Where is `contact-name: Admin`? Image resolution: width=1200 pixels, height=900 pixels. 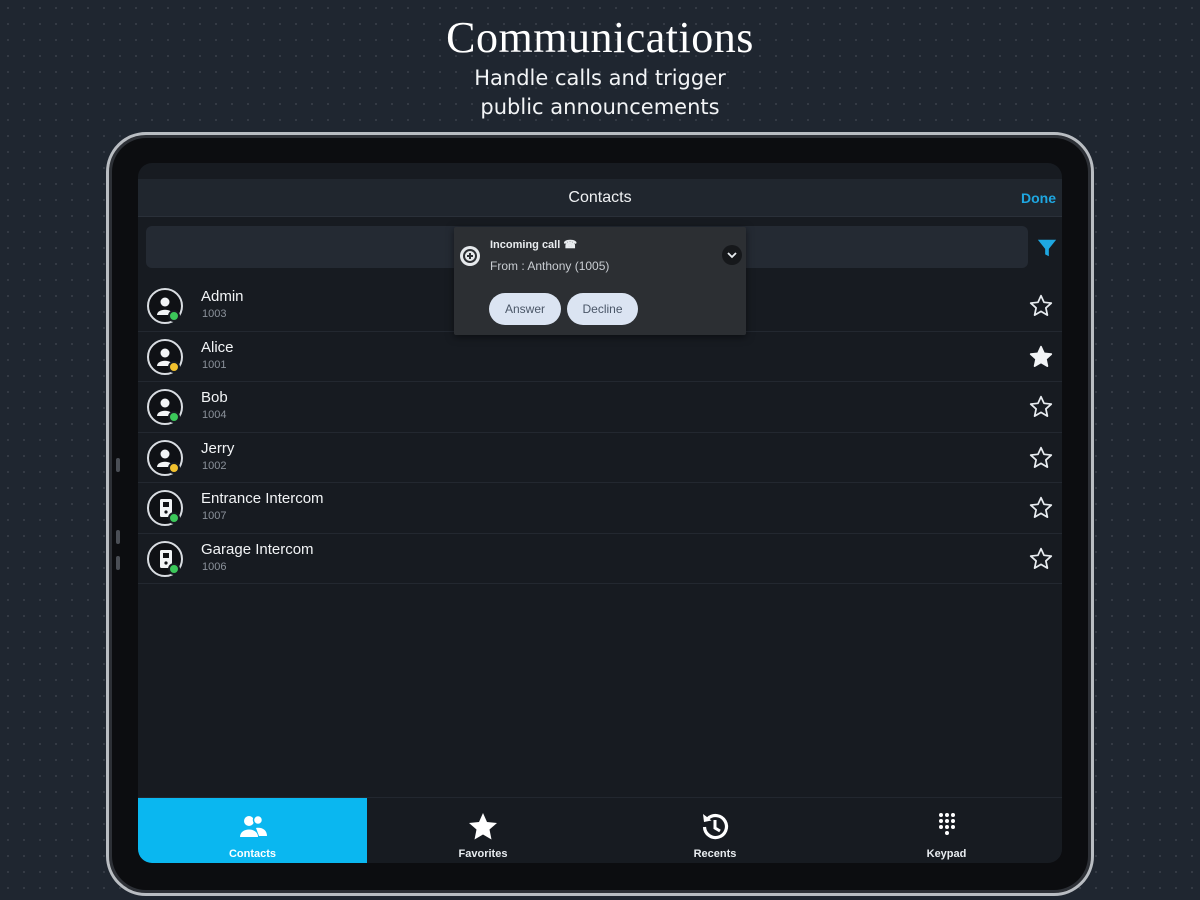 contact-name: Admin is located at coordinates (222, 296).